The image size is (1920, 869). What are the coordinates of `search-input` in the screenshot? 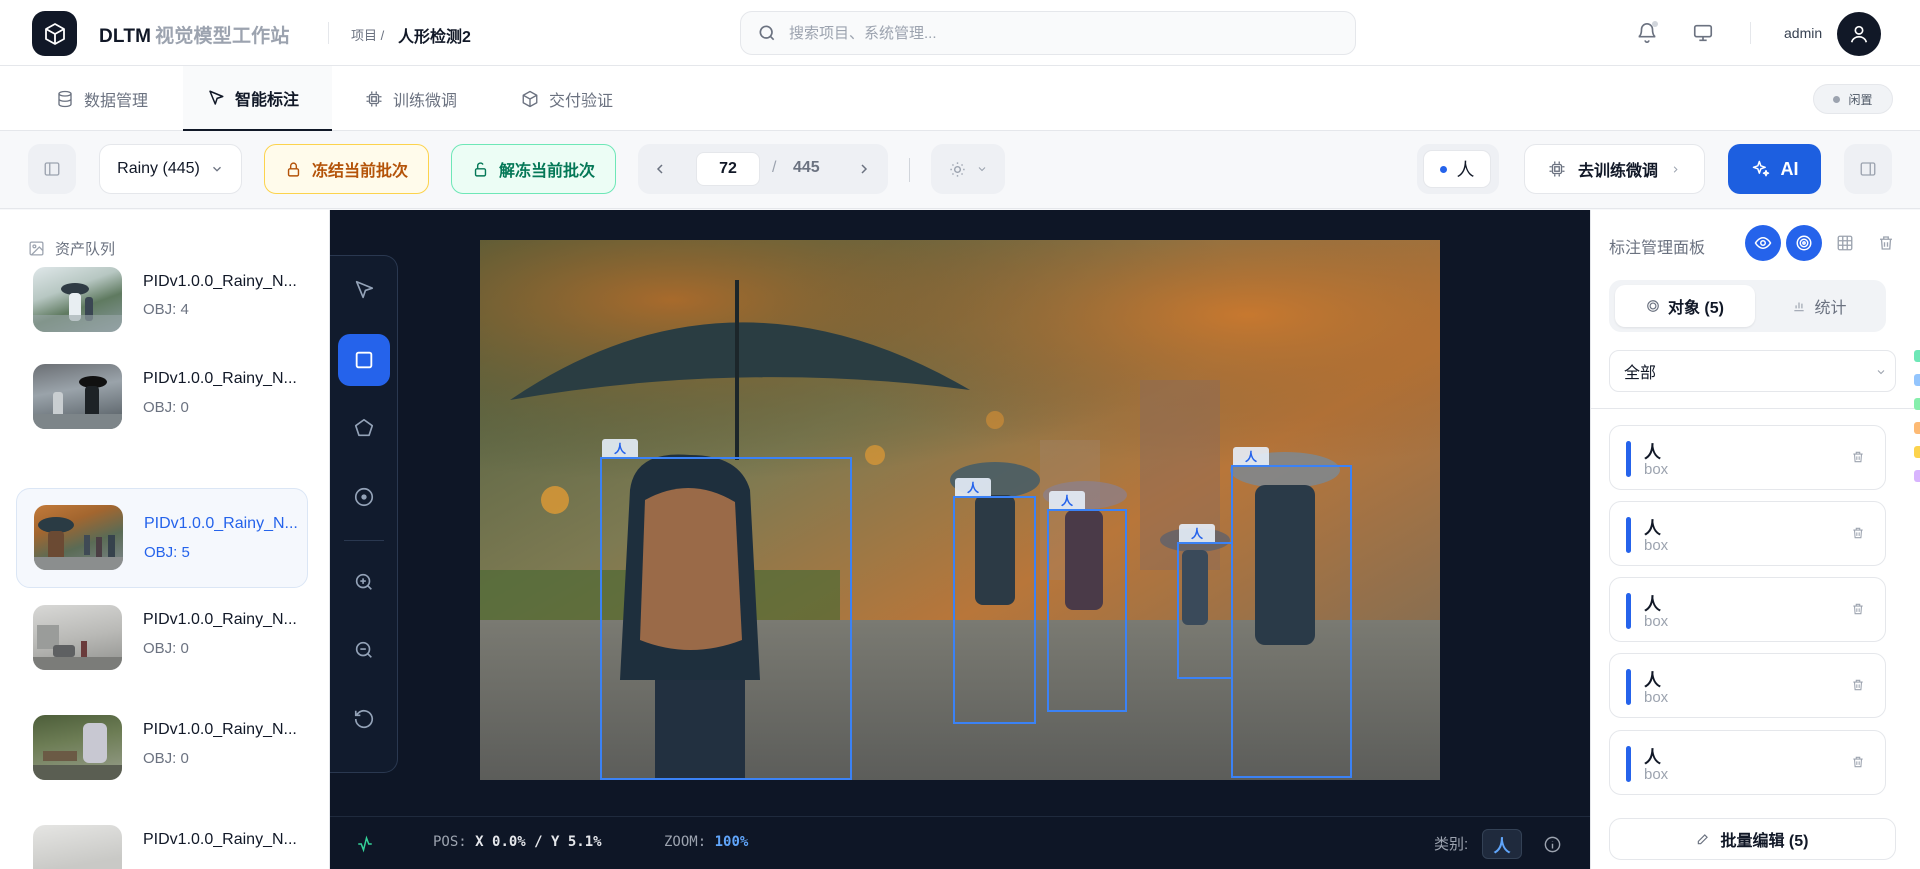 It's located at (1059, 33).